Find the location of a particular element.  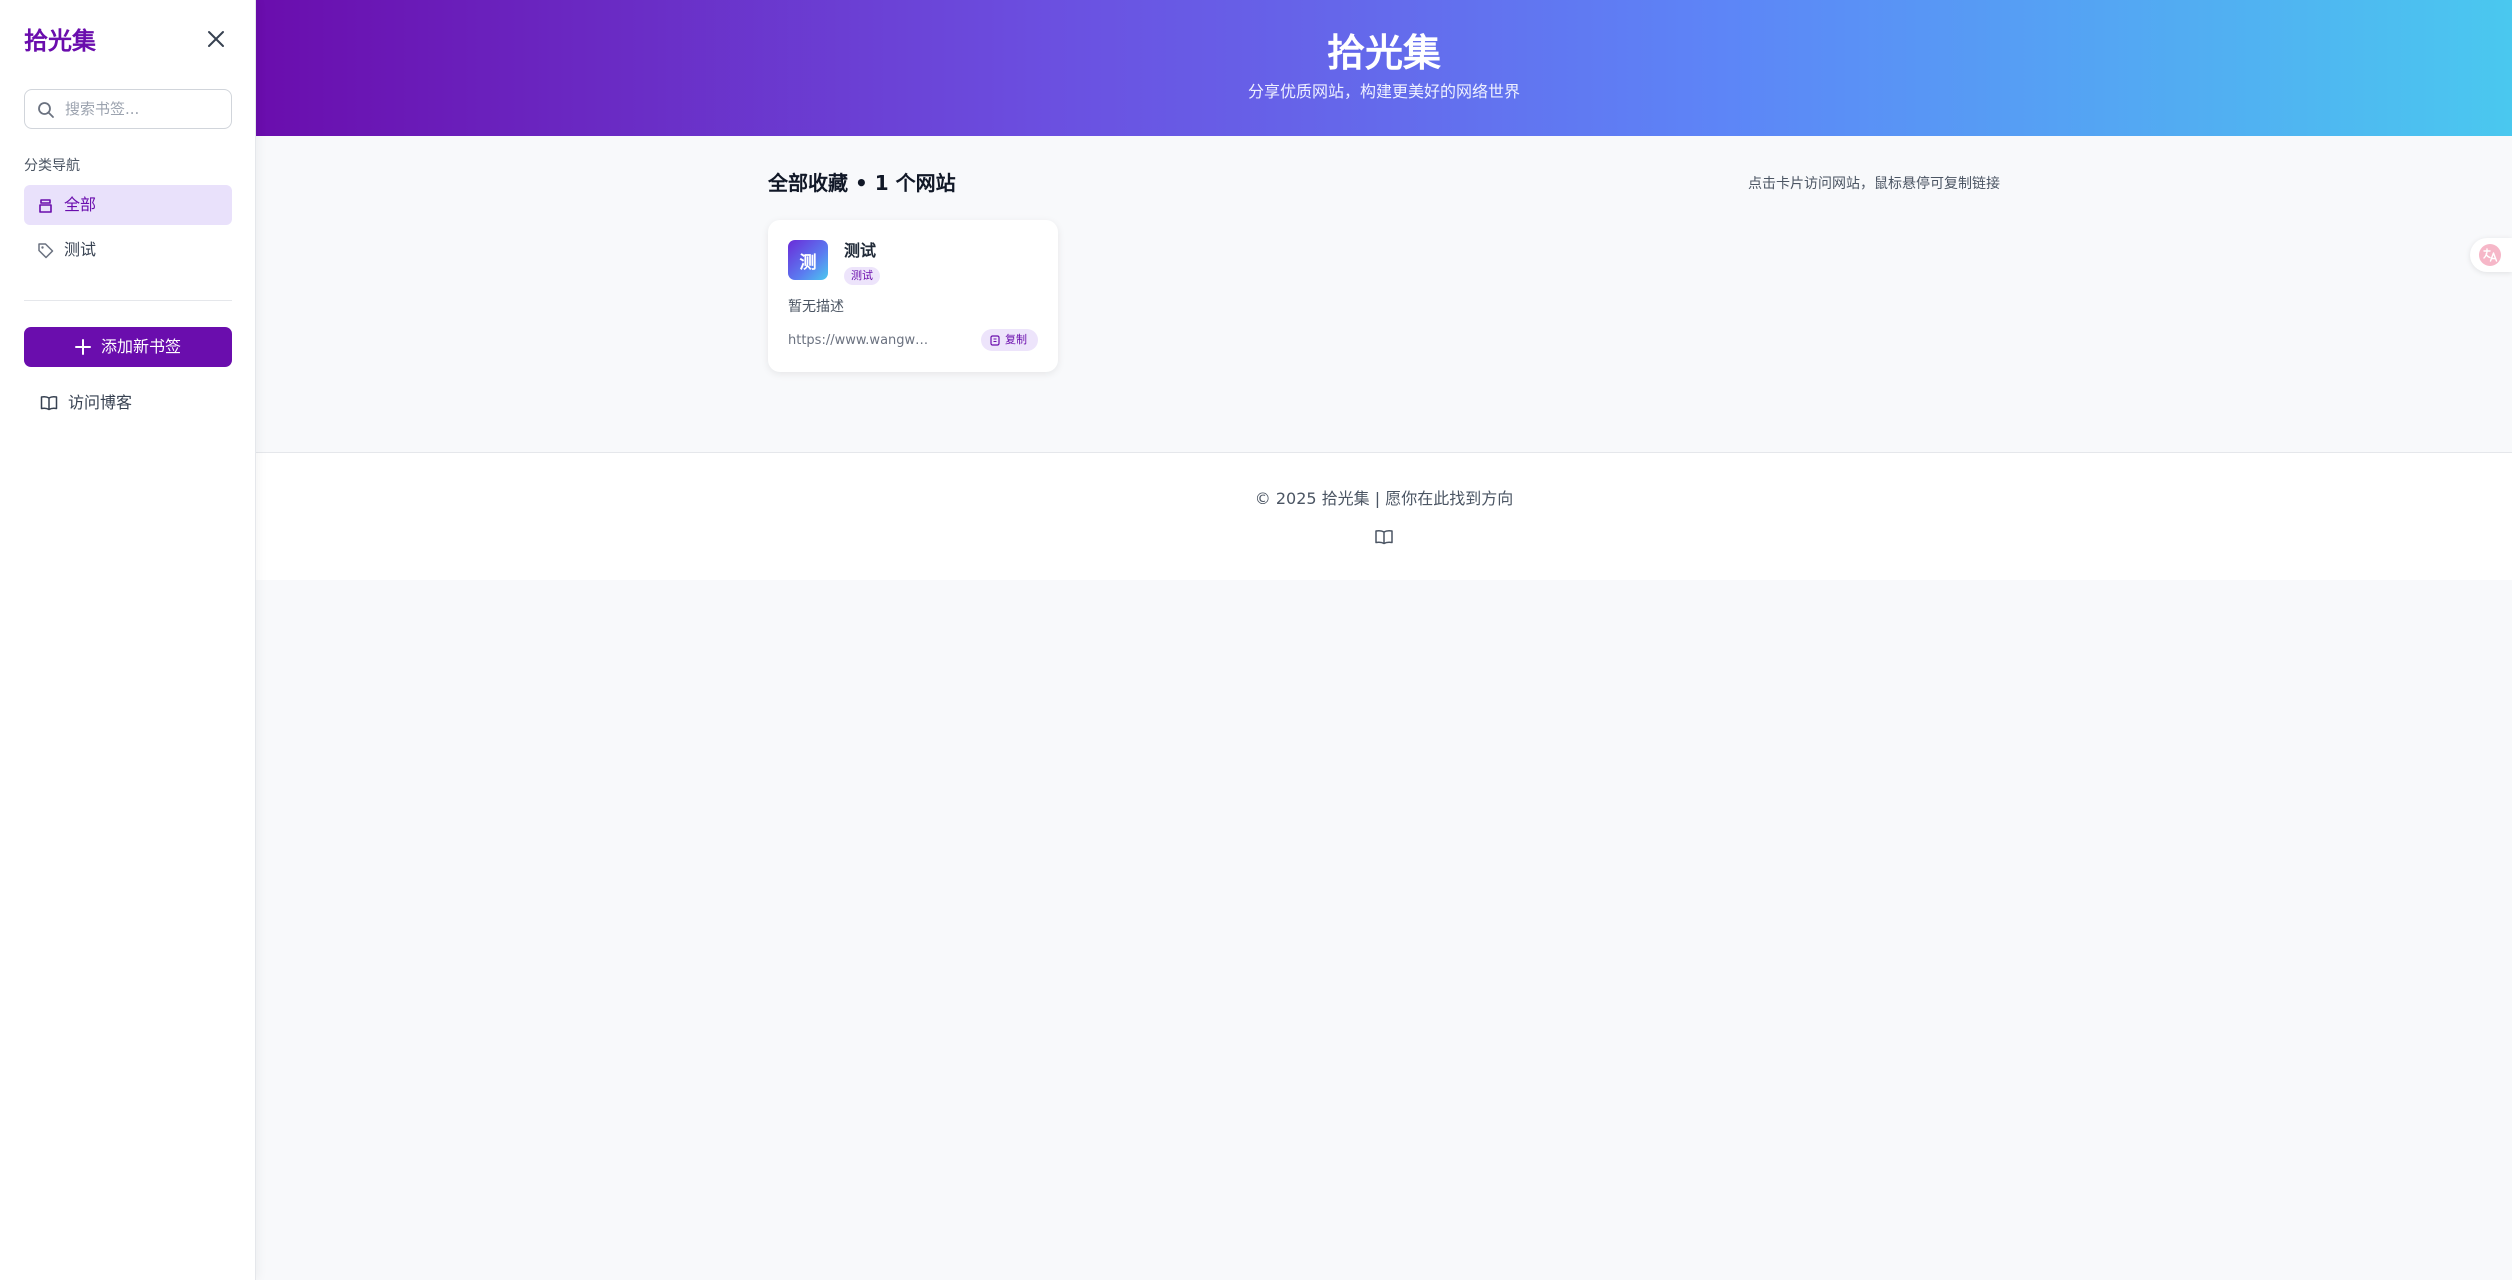

sidebar-item-label: 测试 is located at coordinates (80, 249).